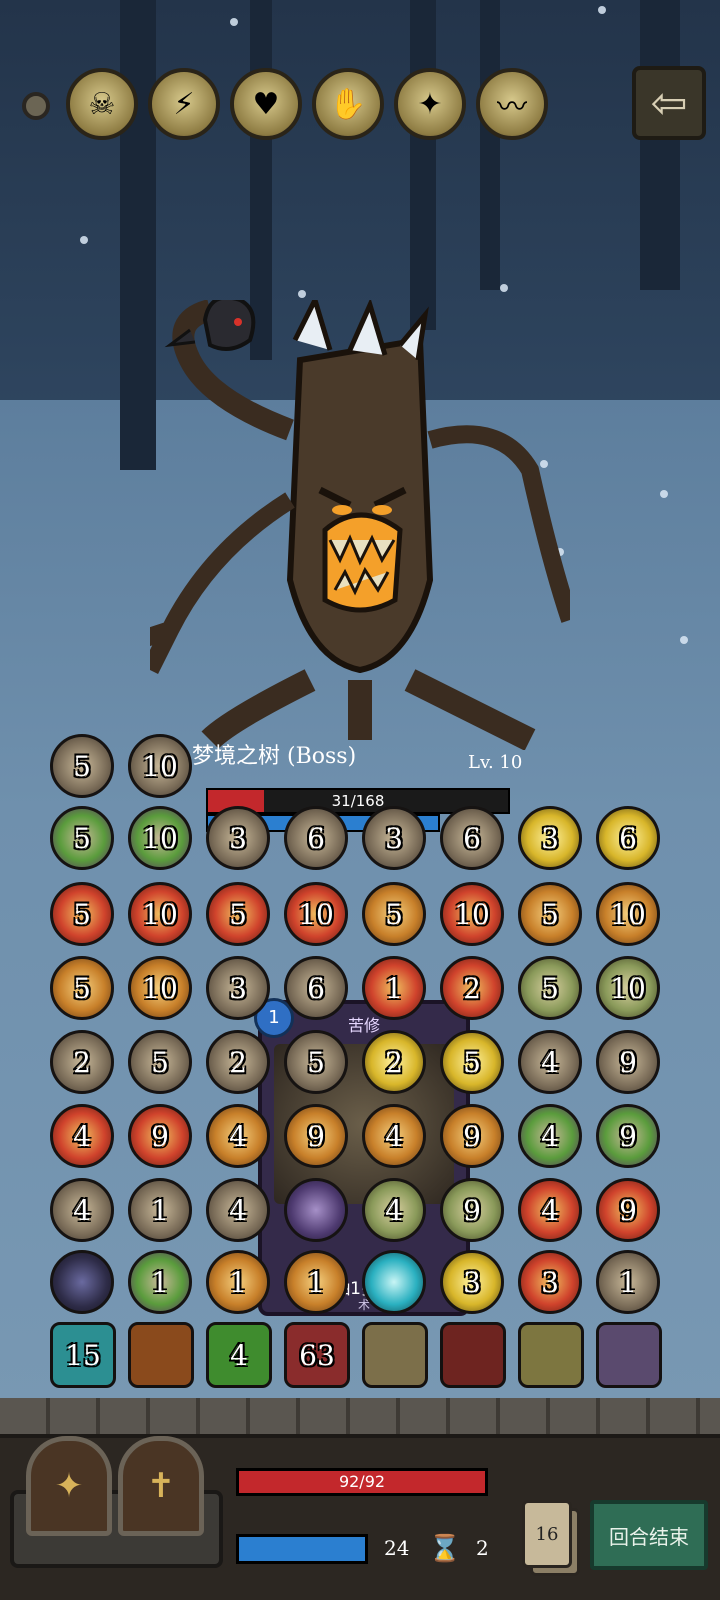 This screenshot has height=1600, width=720. What do you see at coordinates (36, 106) in the screenshot?
I see `settings-gear-icon` at bounding box center [36, 106].